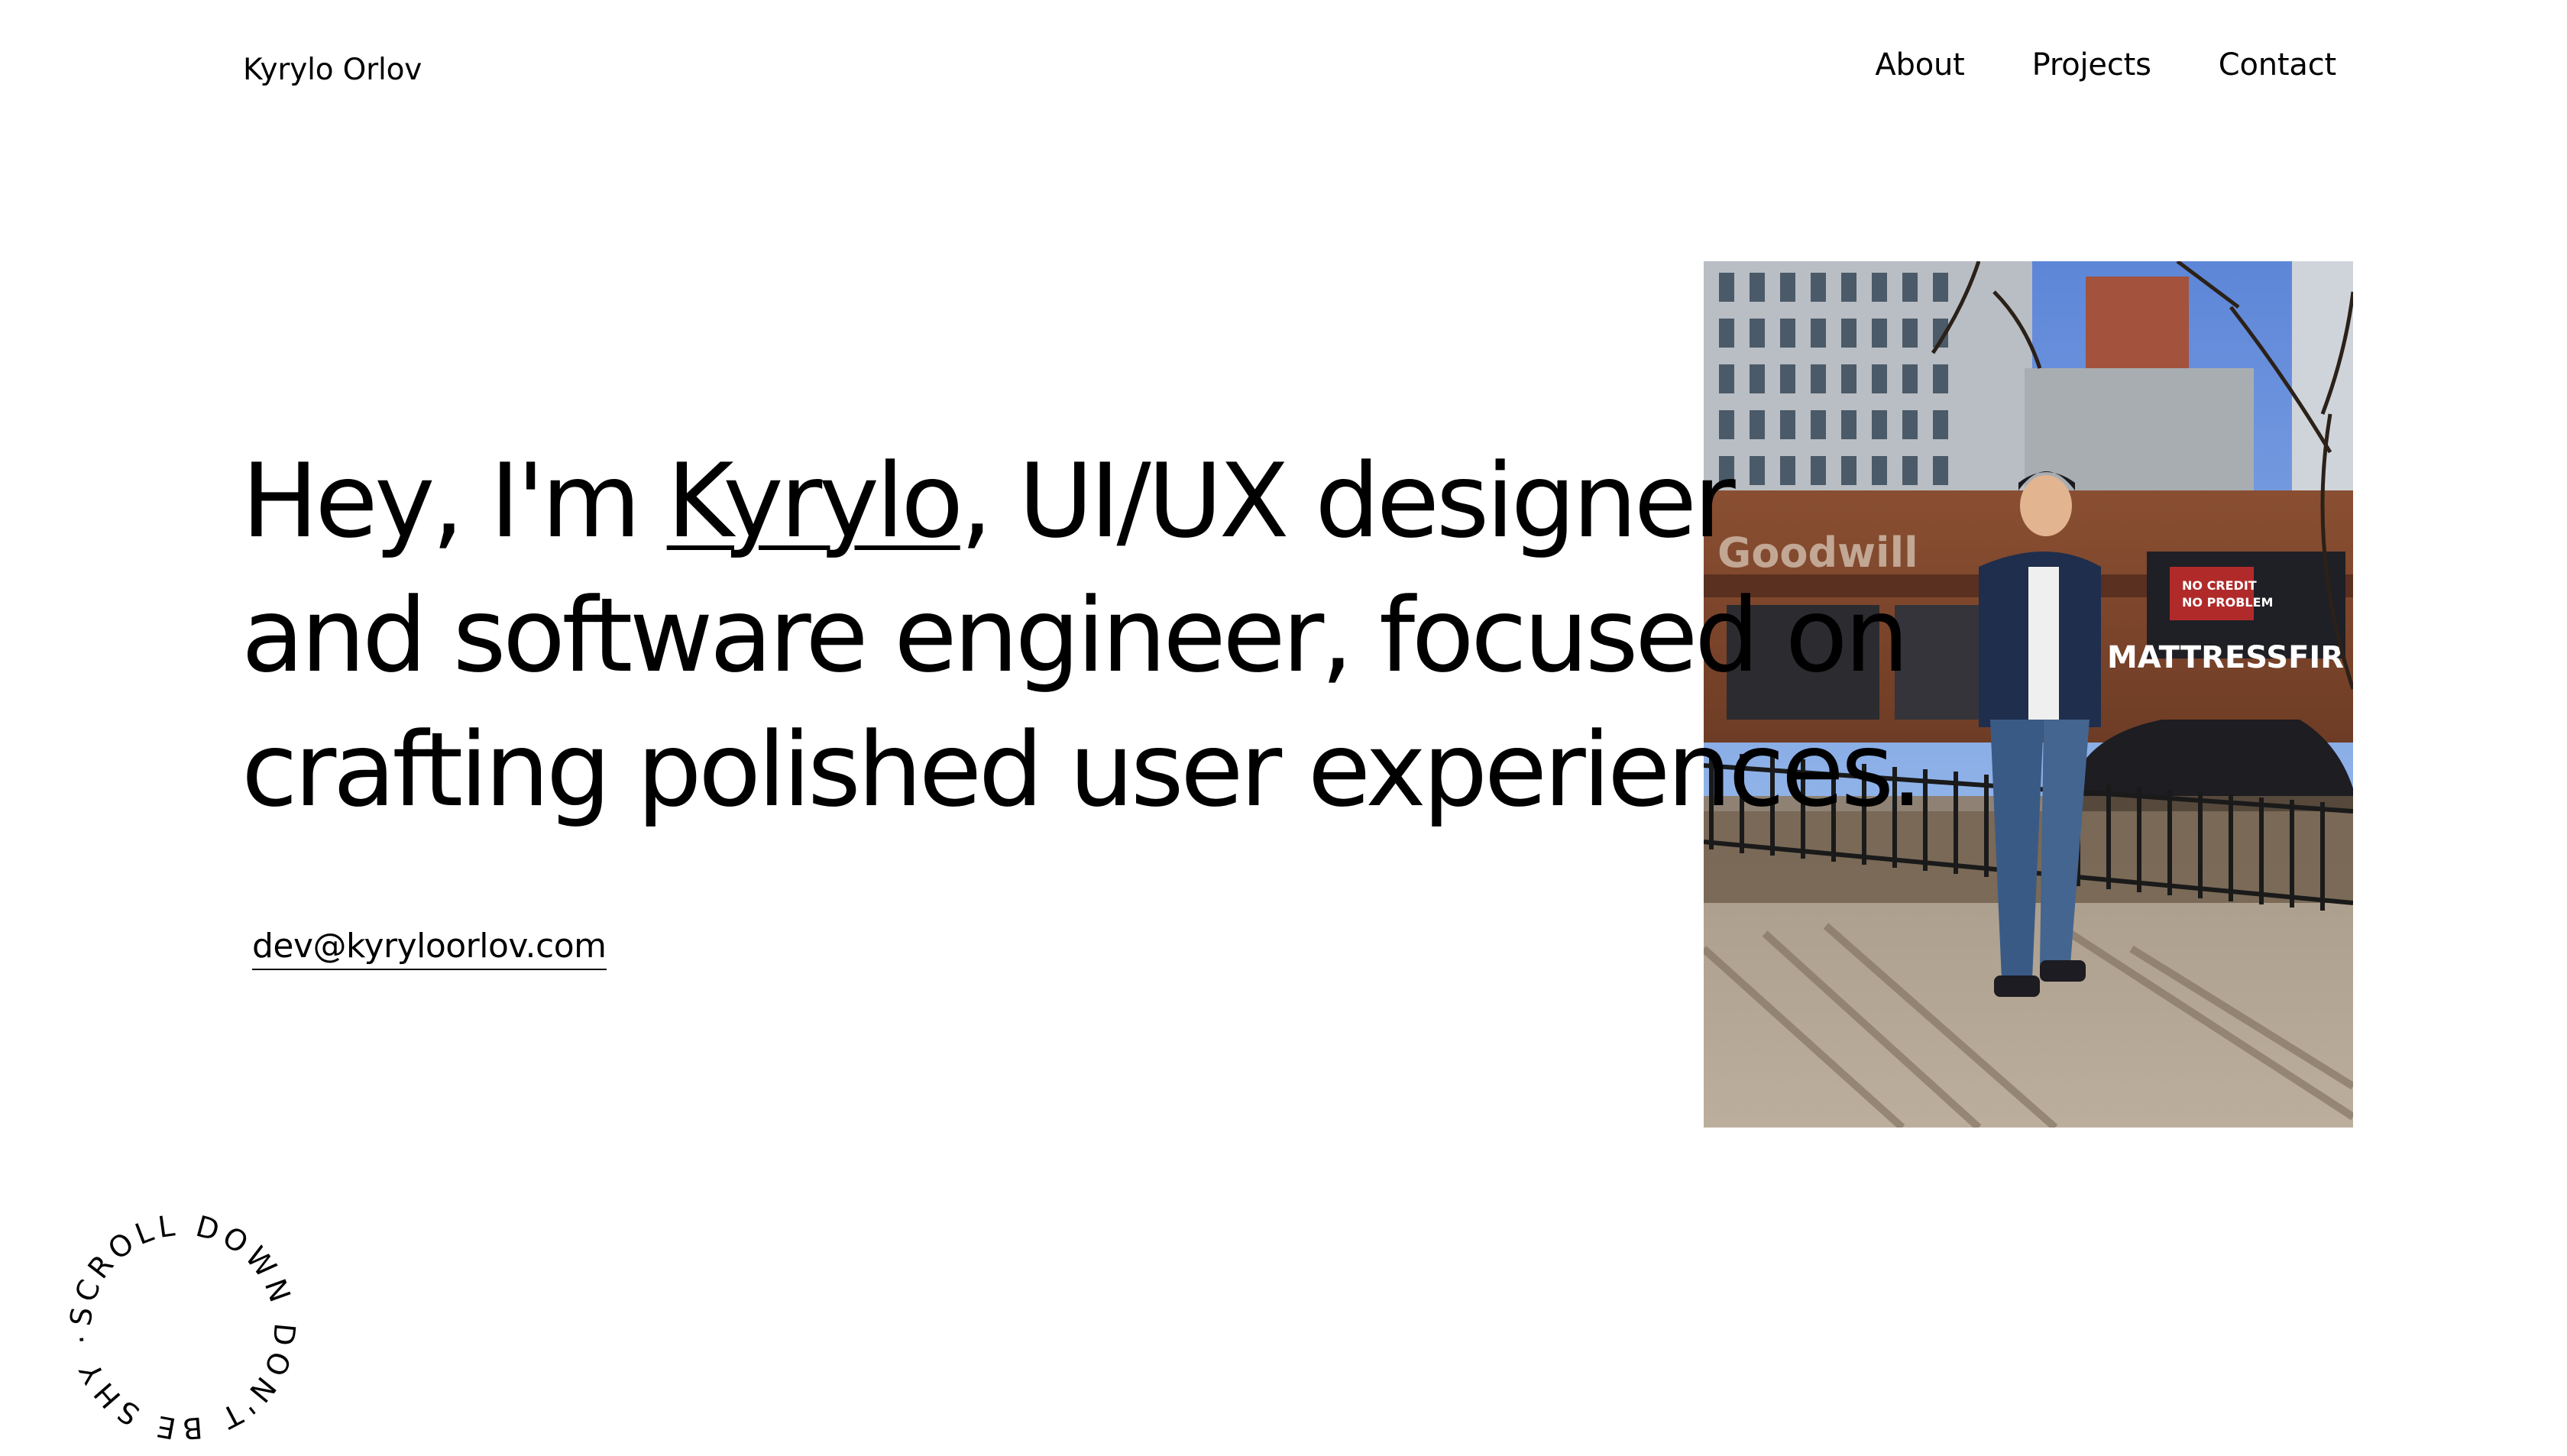  What do you see at coordinates (2225, 657) in the screenshot?
I see `mattress-sign: MATTRESSFIR` at bounding box center [2225, 657].